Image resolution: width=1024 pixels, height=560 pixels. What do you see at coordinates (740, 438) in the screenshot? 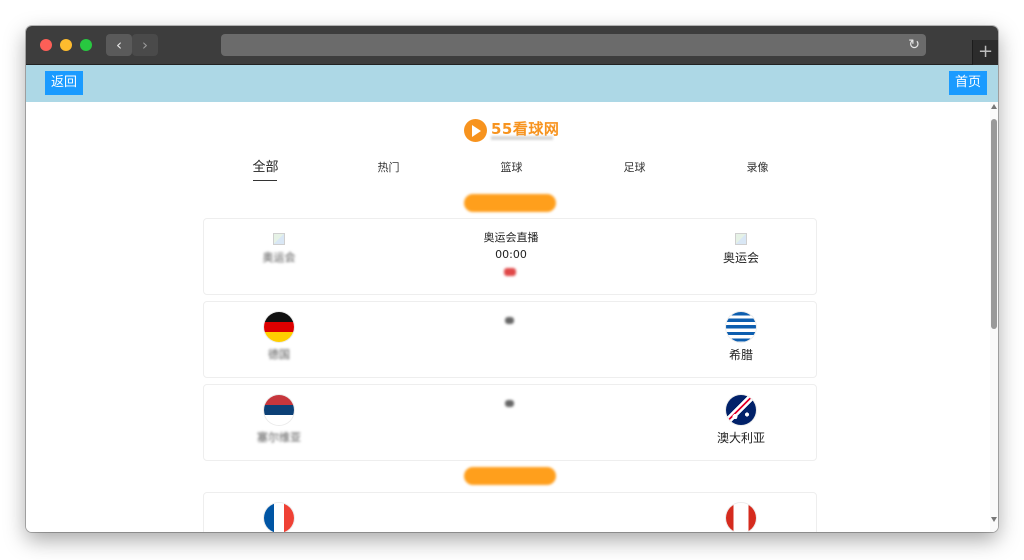
I see `away-team-name: 澳大利亚` at bounding box center [740, 438].